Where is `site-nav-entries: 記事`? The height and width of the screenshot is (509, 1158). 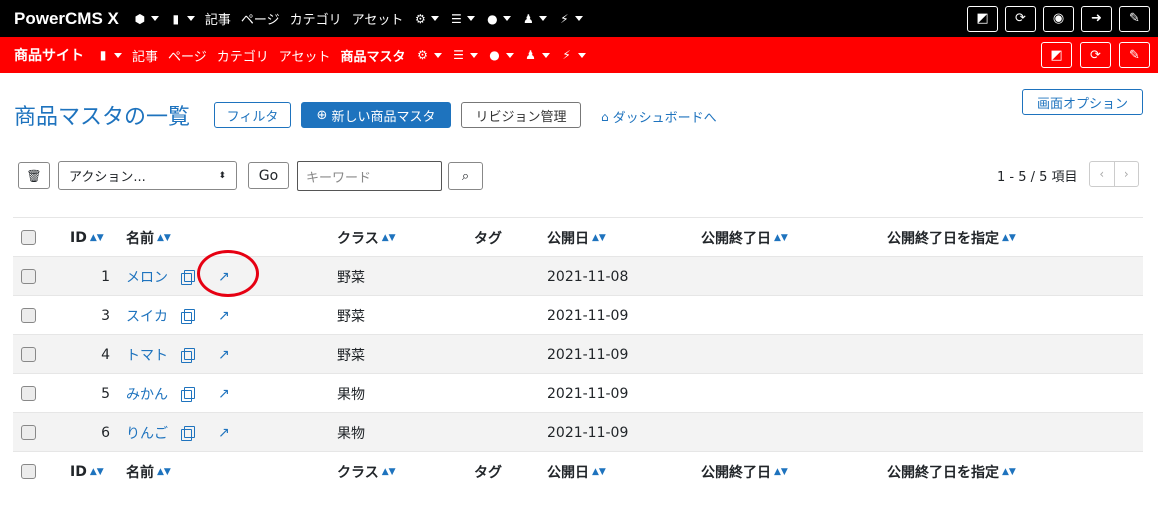
site-nav-entries: 記事 is located at coordinates (145, 55).